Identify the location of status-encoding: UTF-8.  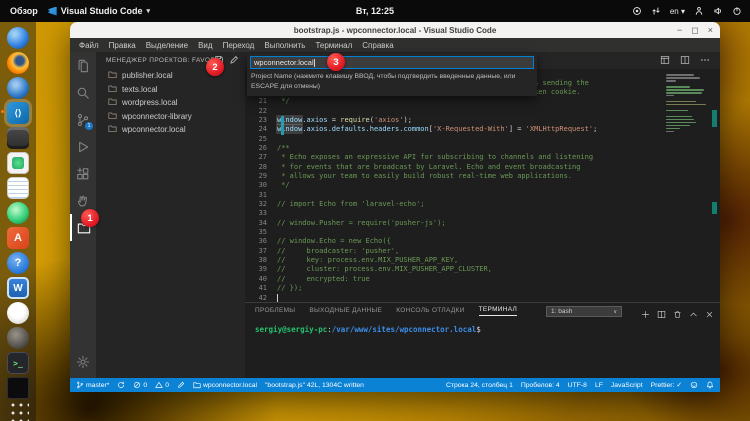
(577, 385).